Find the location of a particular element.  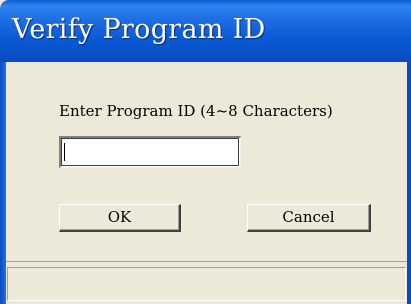

status-bar is located at coordinates (206, 282).